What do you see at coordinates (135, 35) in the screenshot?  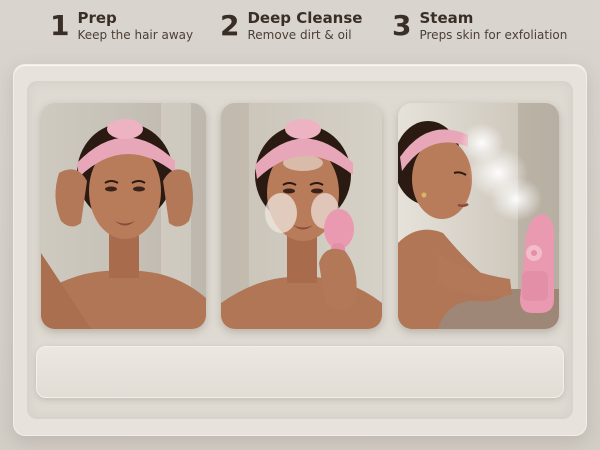 I see `step-subtitle: Keep the hair away` at bounding box center [135, 35].